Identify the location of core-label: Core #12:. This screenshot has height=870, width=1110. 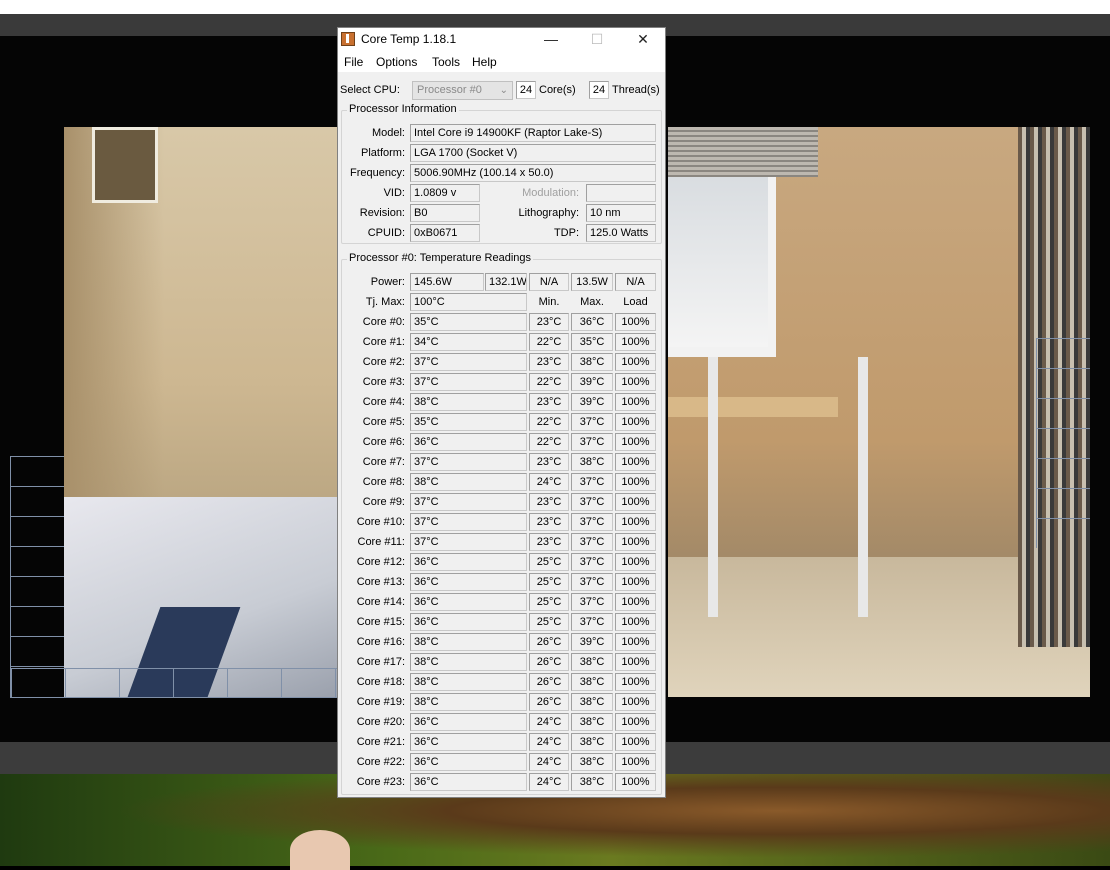
(380, 562).